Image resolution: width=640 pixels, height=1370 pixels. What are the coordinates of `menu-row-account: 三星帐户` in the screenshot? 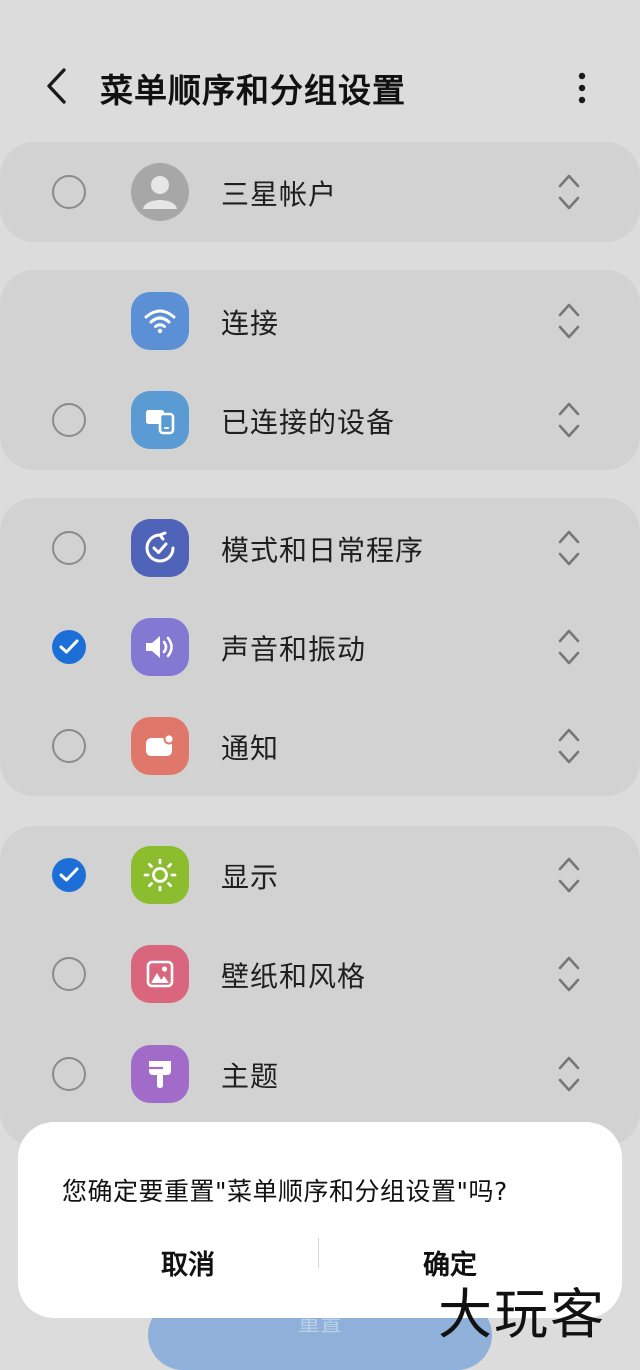 It's located at (320, 192).